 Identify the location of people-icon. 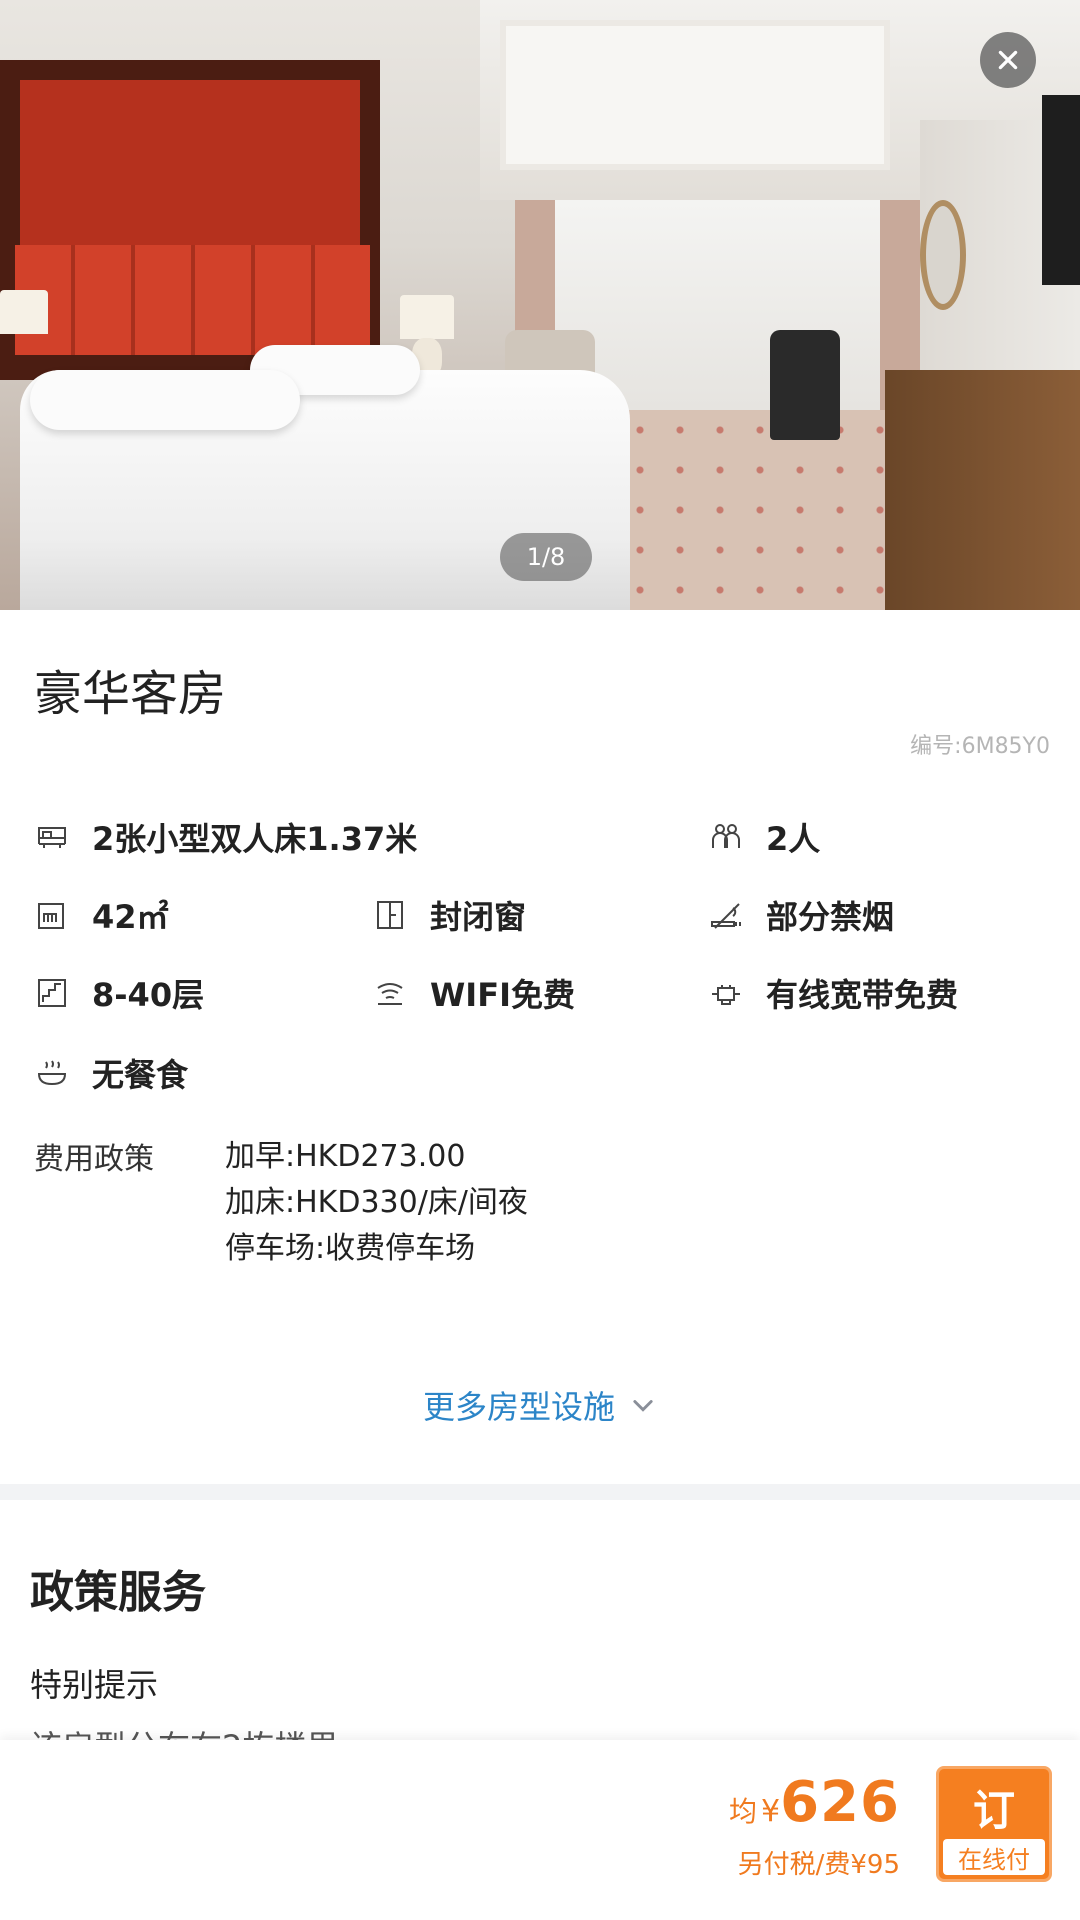
(726, 837).